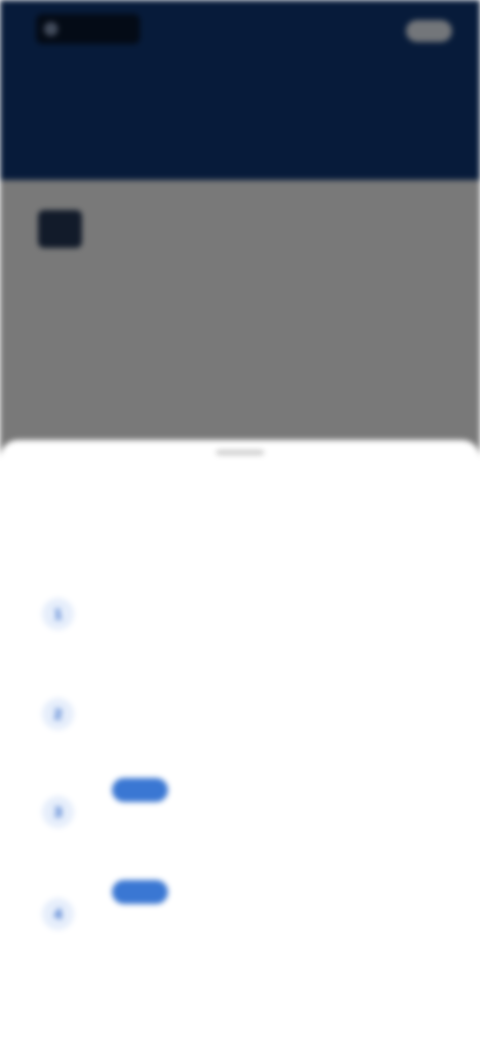 Image resolution: width=480 pixels, height=1040 pixels. What do you see at coordinates (58, 614) in the screenshot?
I see `step-icon: 1` at bounding box center [58, 614].